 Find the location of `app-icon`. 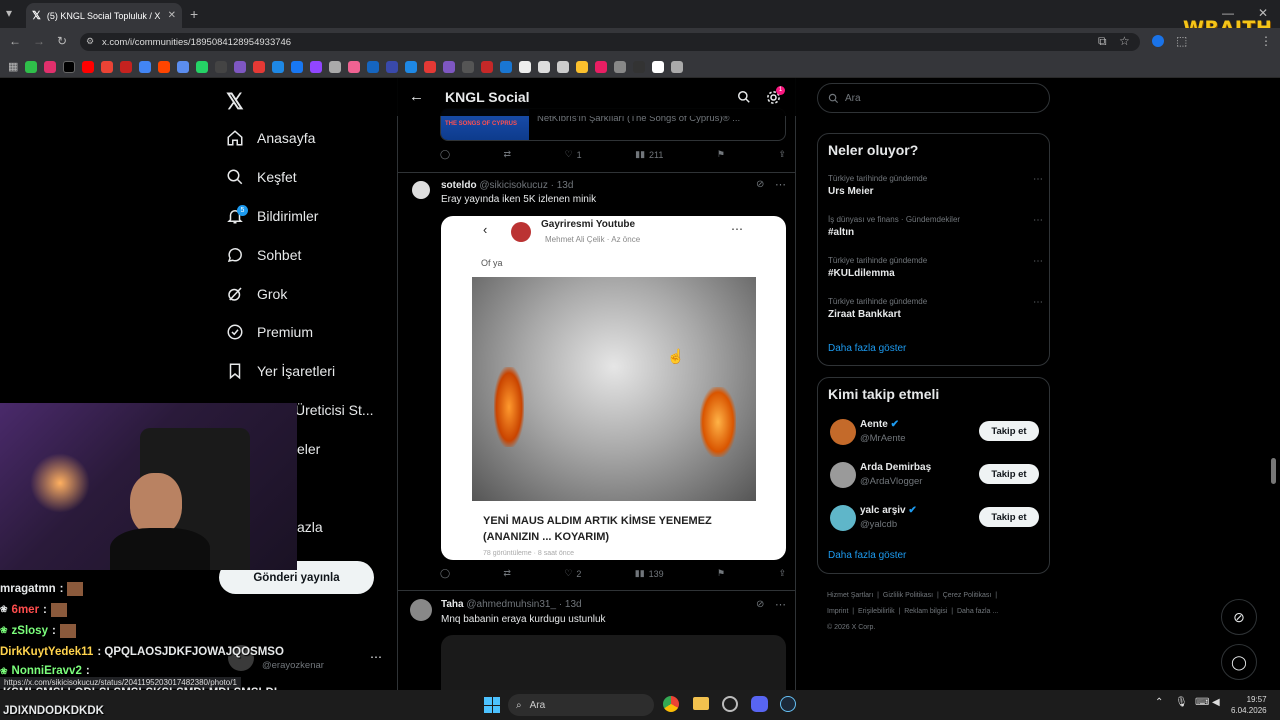

app-icon is located at coordinates (730, 704).